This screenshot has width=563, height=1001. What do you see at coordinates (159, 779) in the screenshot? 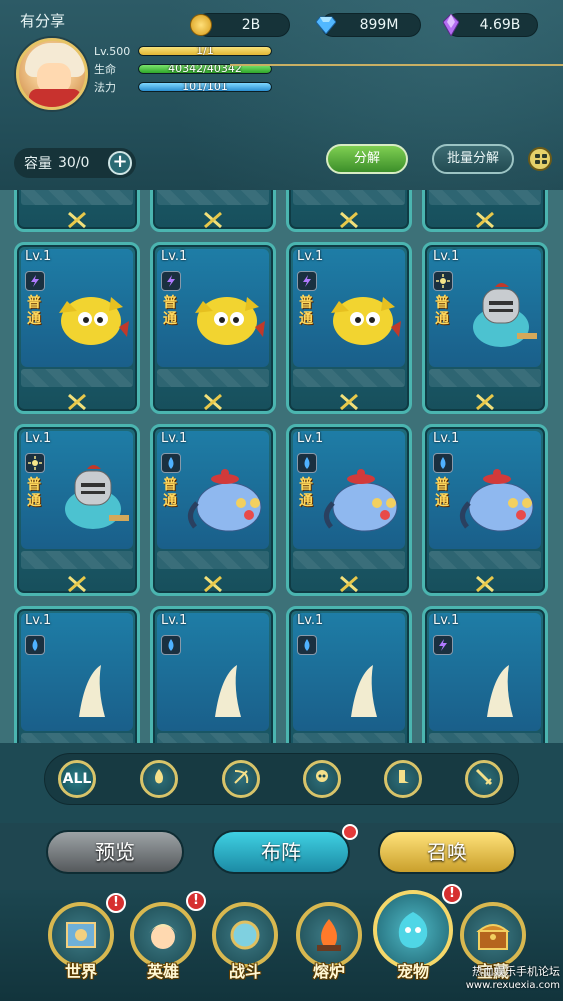
I see `filter-fire-crest-button` at bounding box center [159, 779].